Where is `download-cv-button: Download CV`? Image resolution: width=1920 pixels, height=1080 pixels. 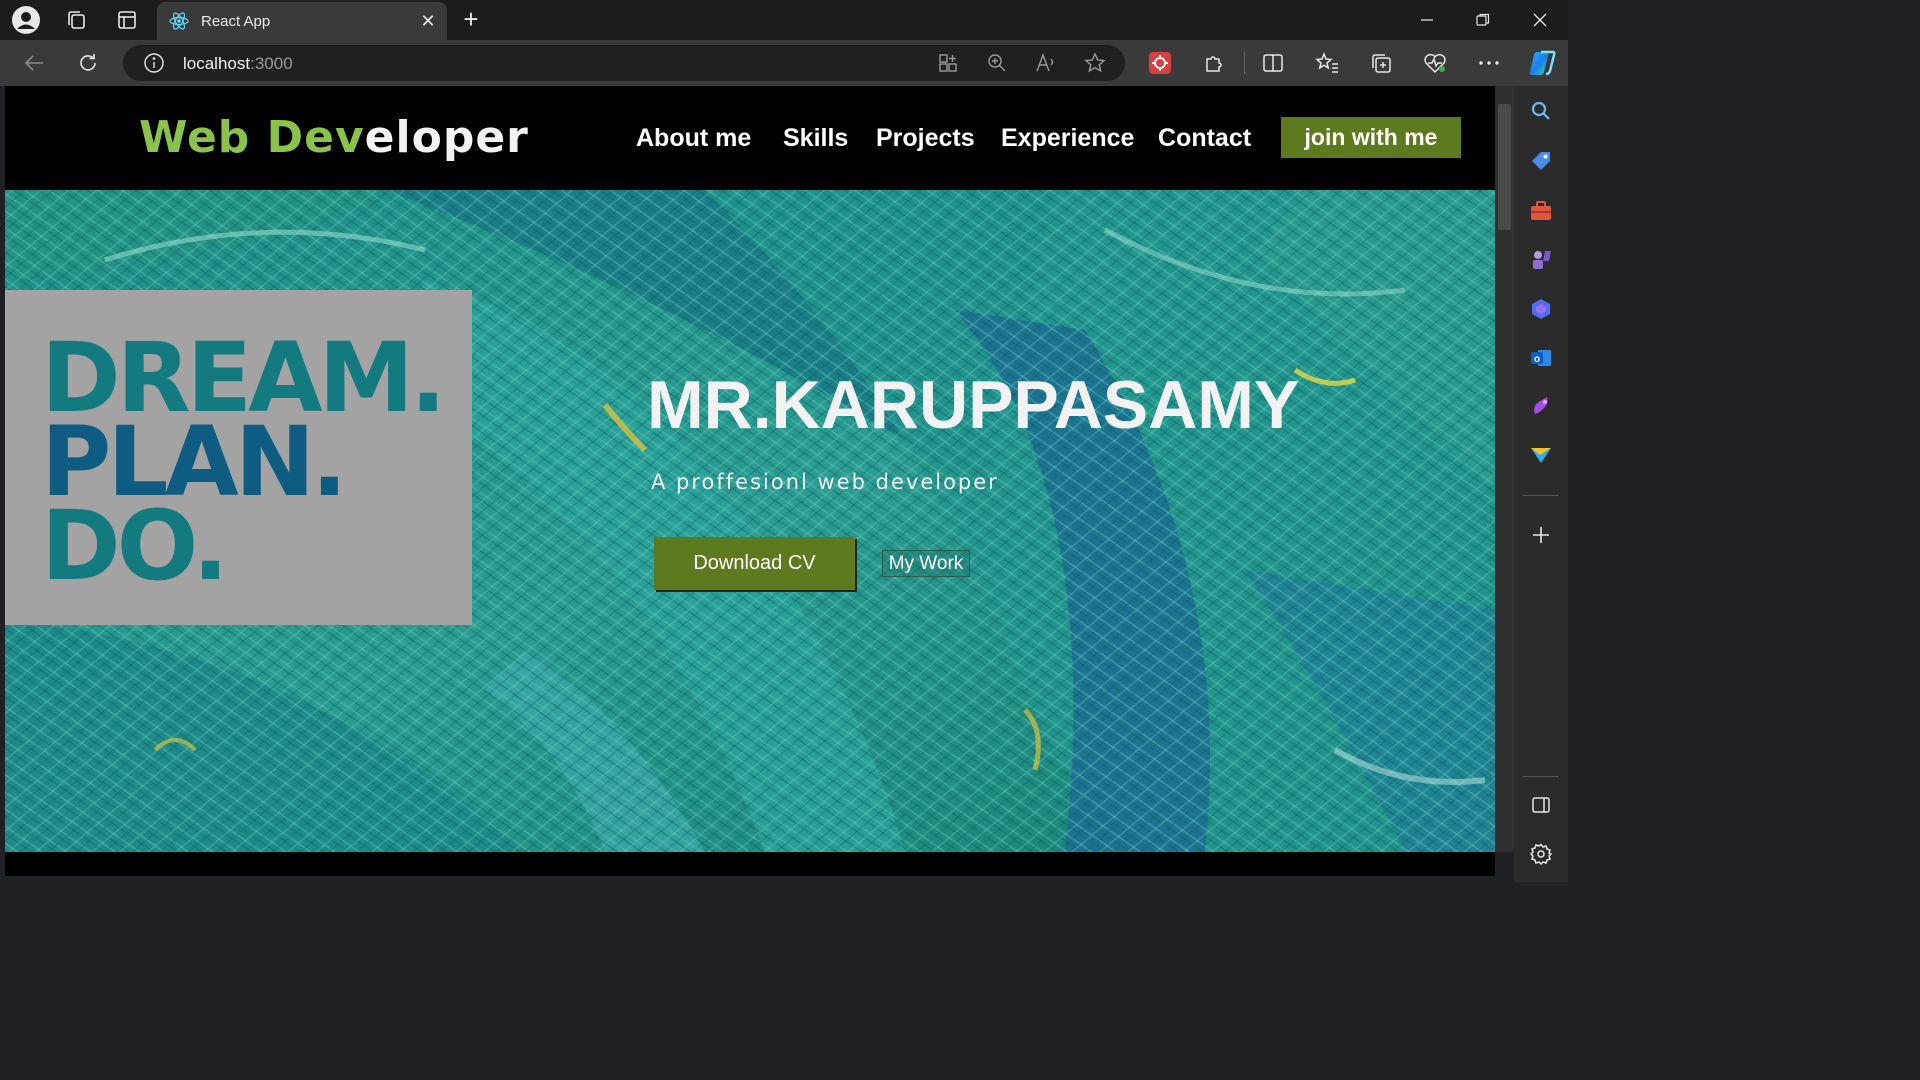
download-cv-button: Download CV is located at coordinates (754, 563).